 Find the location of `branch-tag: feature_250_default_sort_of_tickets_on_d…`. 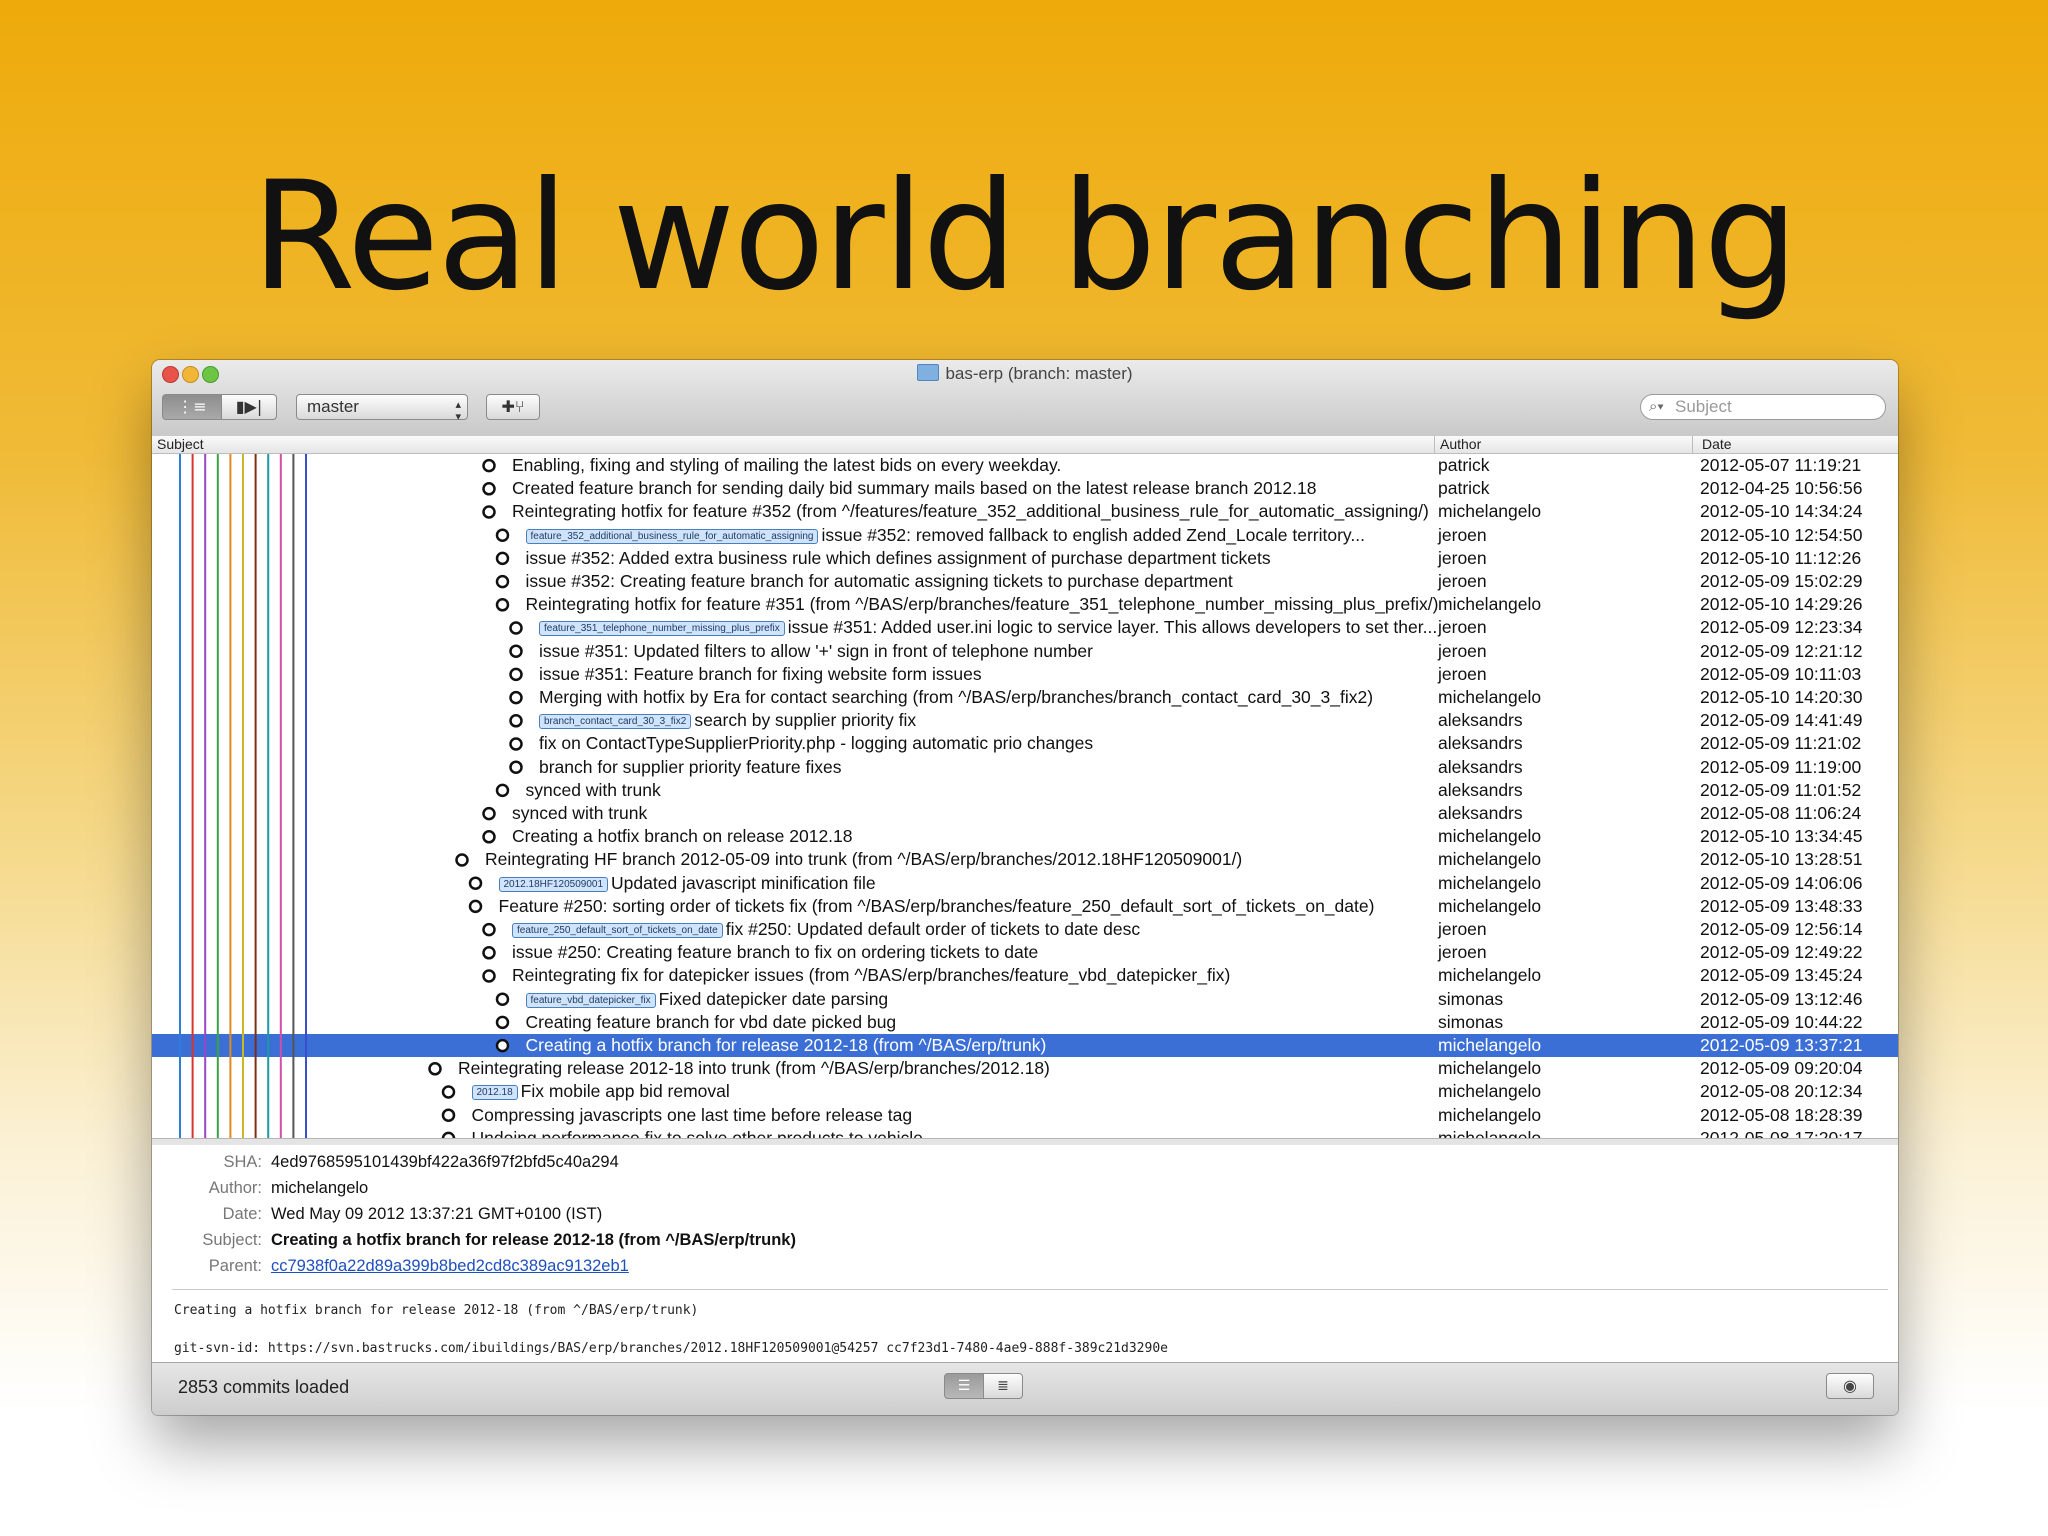

branch-tag: feature_250_default_sort_of_tickets_on_d… is located at coordinates (617, 930).